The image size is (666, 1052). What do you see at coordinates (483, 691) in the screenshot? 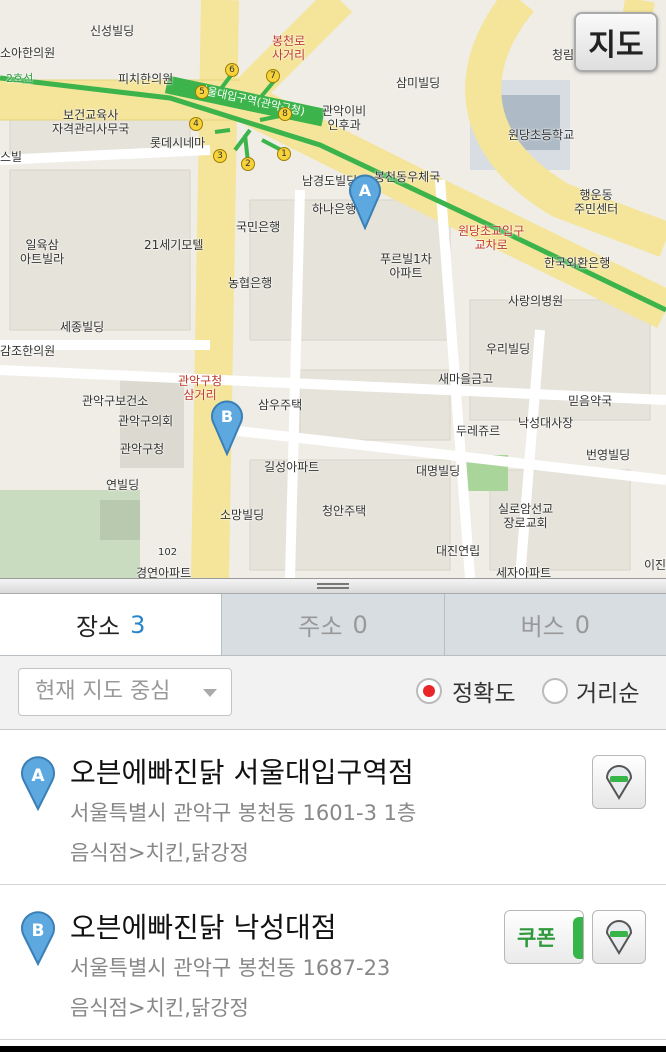
I see `radio-accuracy-label: 정확도` at bounding box center [483, 691].